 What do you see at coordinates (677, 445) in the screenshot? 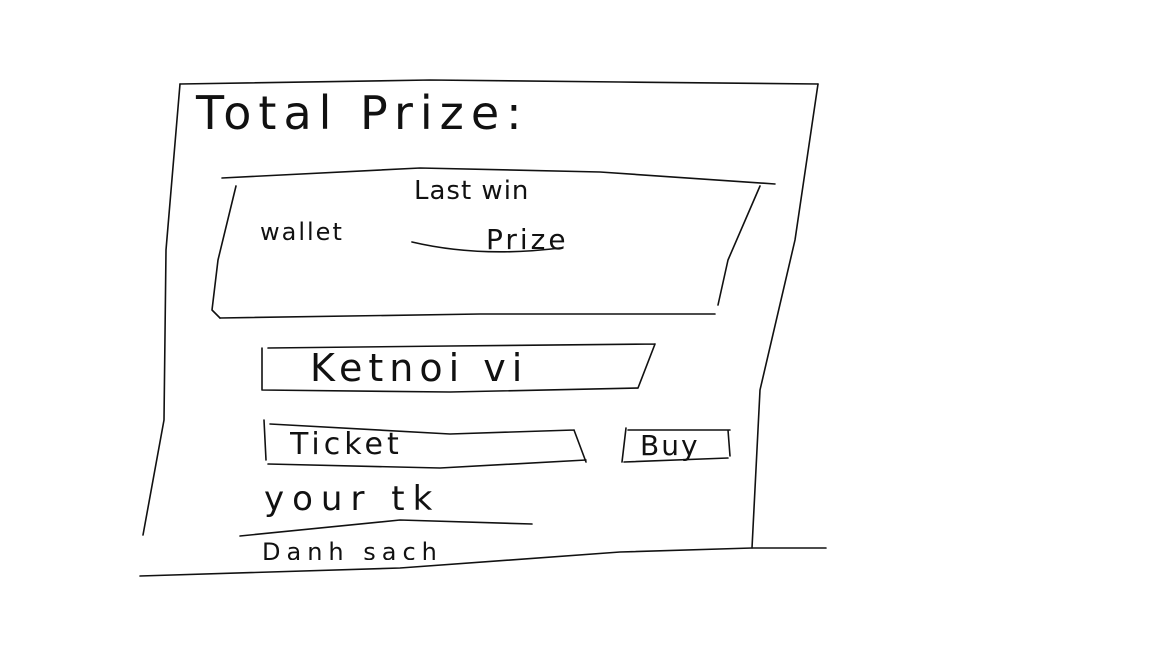
I see `buy-button: Buy` at bounding box center [677, 445].